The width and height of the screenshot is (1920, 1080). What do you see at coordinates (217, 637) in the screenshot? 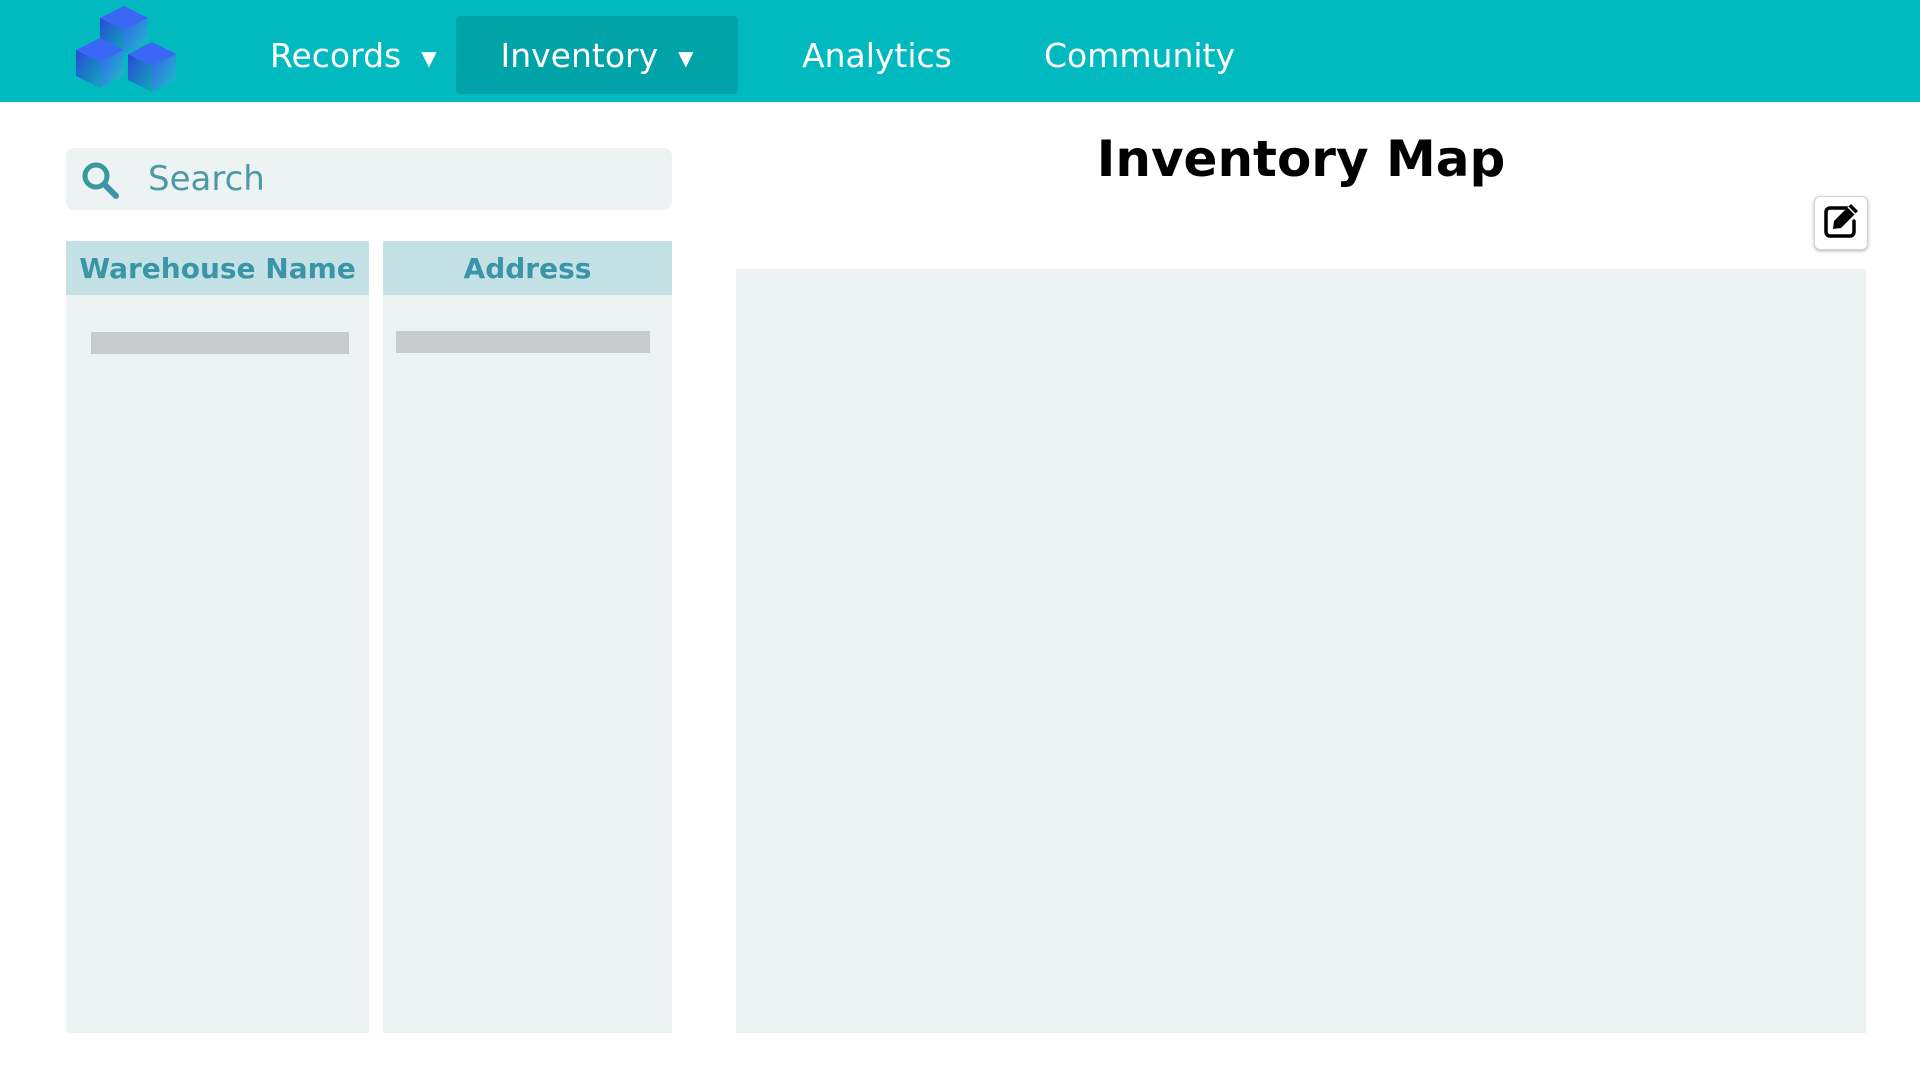
I see `warehouse-name-column: Warehouse Name` at bounding box center [217, 637].